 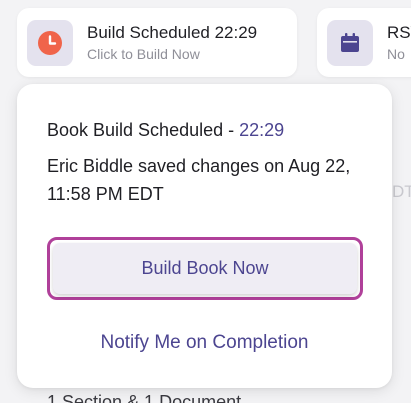 I want to click on build-scheduled-card: Build Scheduled 22:29 Click to Build Now, so click(x=157, y=42).